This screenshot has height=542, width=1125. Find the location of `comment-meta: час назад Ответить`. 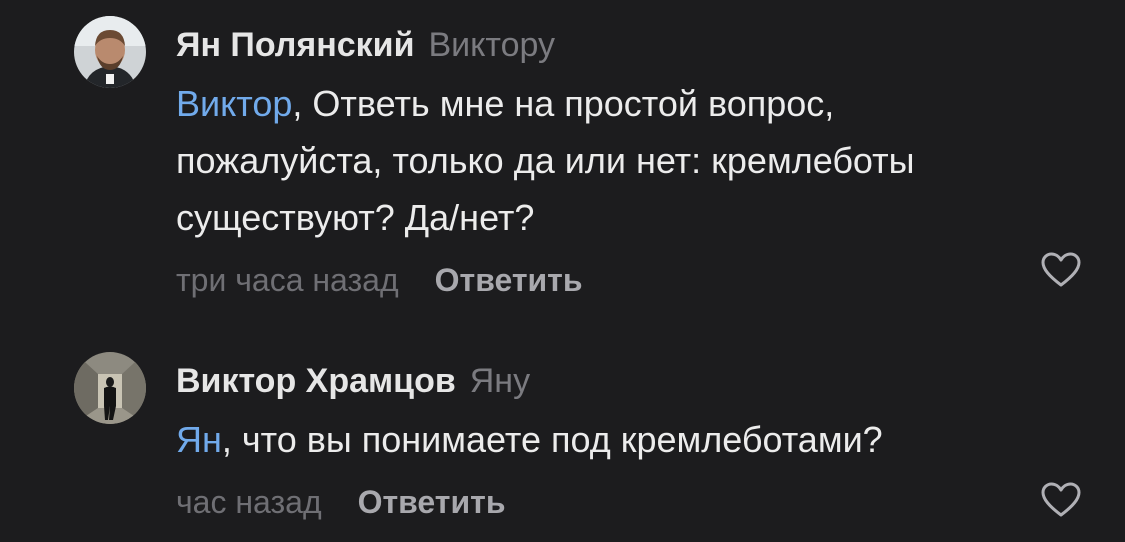

comment-meta: час назад Ответить is located at coordinates (630, 502).